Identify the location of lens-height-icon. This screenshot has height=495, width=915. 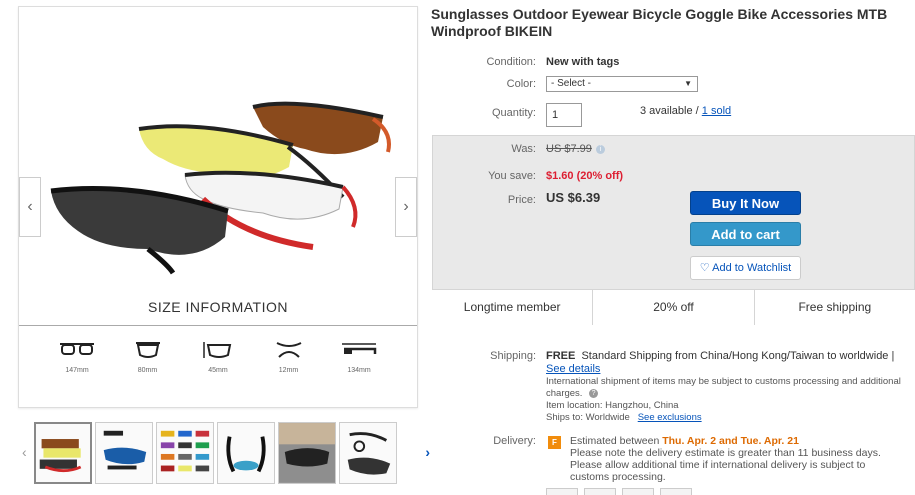
(217, 350).